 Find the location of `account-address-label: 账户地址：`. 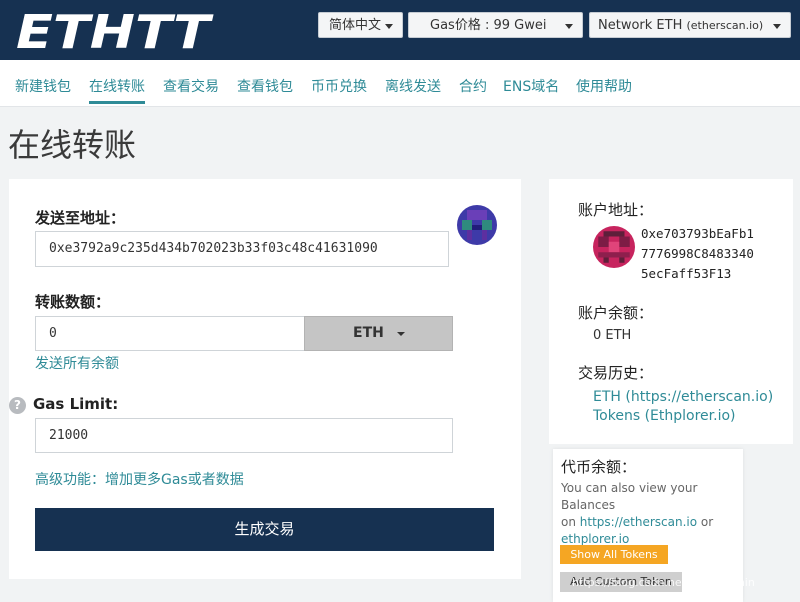

account-address-label: 账户地址： is located at coordinates (616, 210).